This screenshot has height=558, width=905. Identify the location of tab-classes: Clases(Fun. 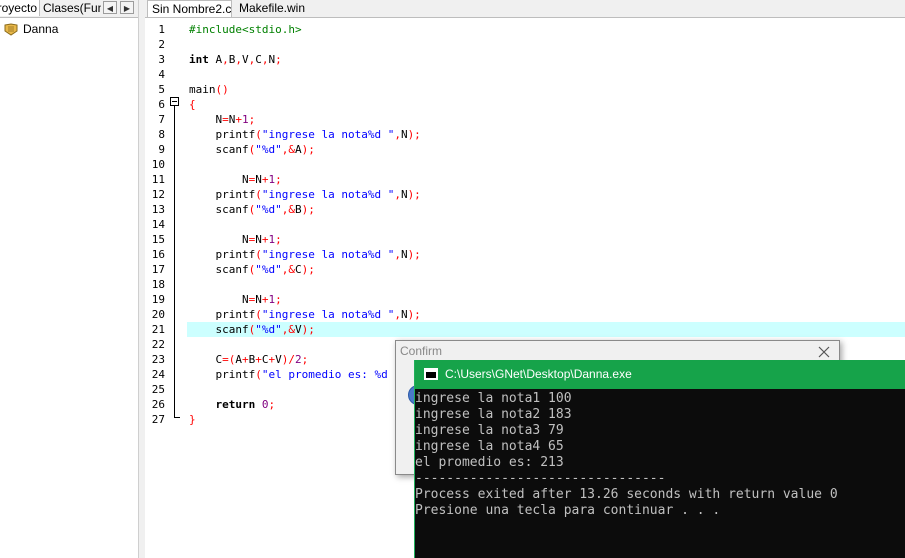
(71, 8).